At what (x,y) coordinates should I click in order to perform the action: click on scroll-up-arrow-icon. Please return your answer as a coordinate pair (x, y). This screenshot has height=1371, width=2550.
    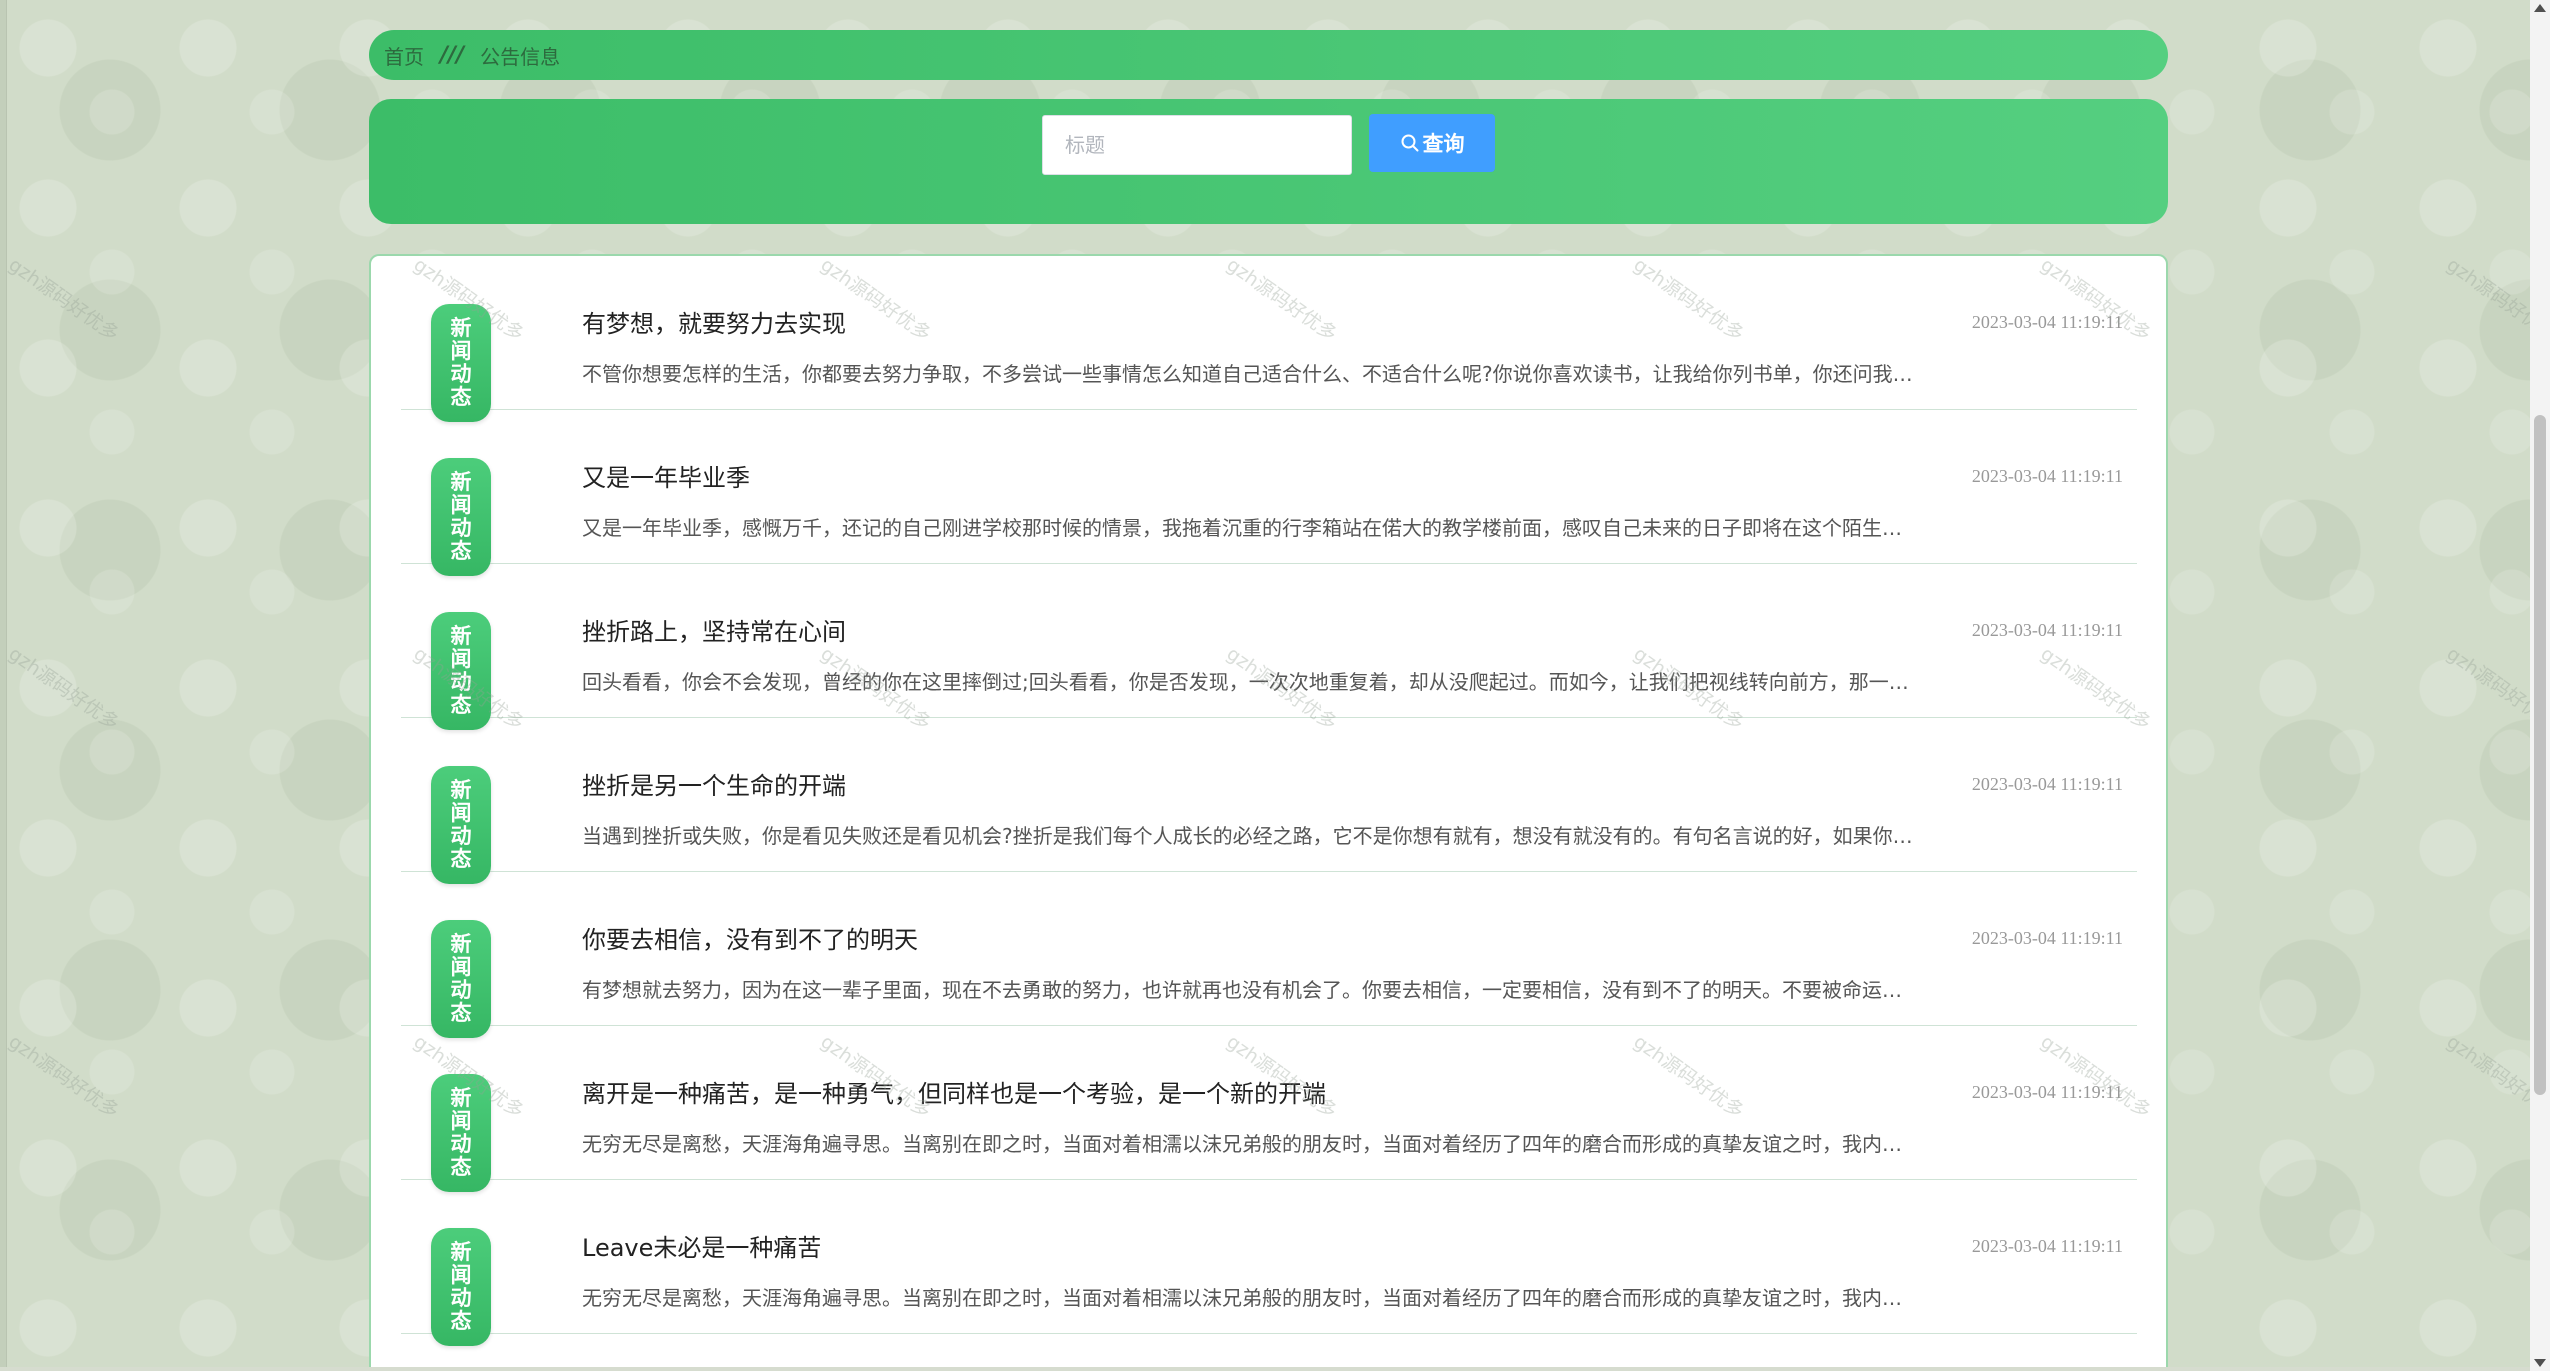
    Looking at the image, I should click on (2540, 8).